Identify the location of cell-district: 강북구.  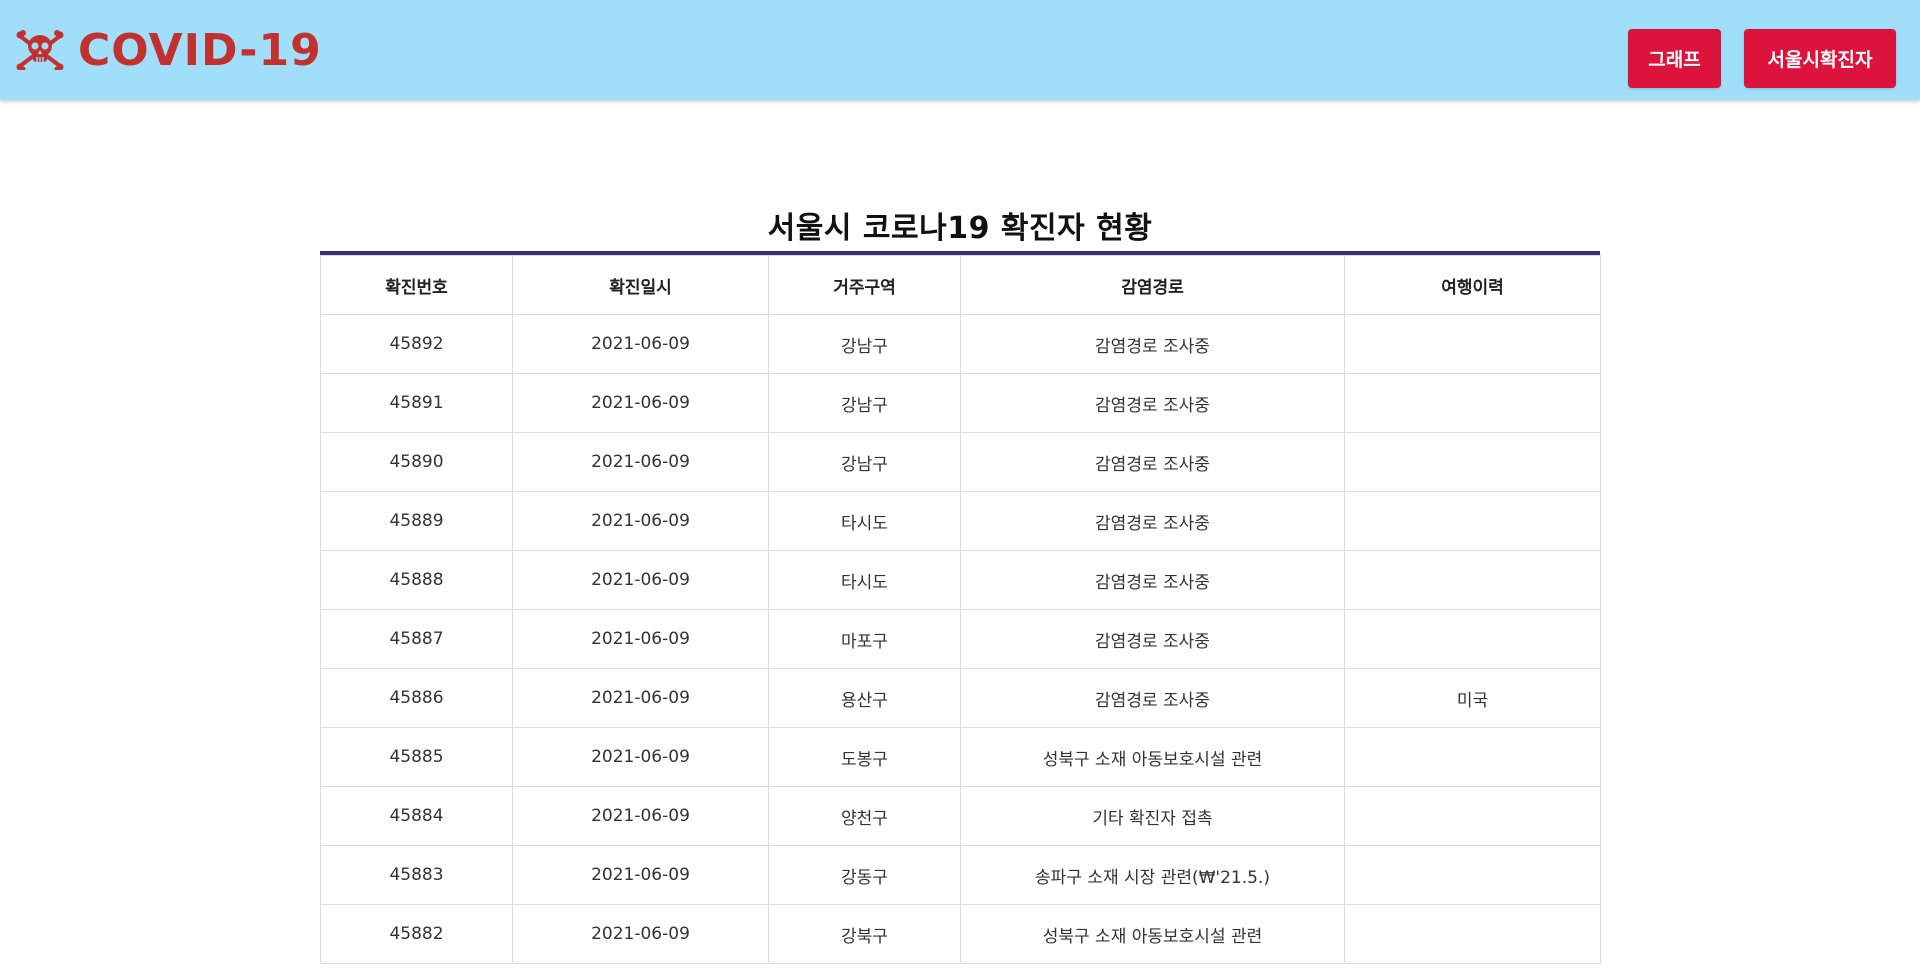
(864, 934).